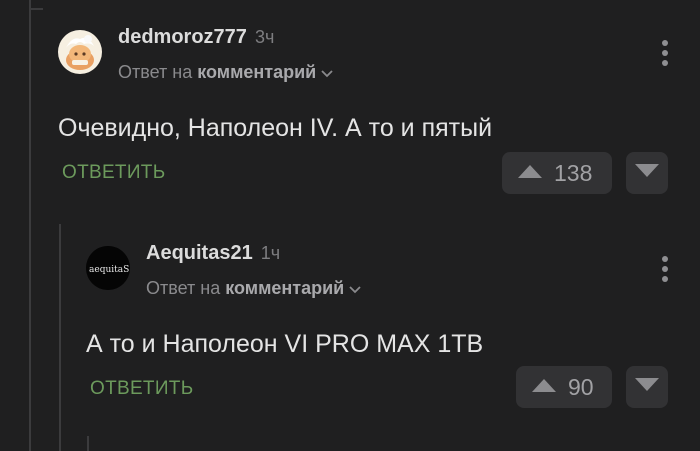  I want to click on upvote-button: 138, so click(557, 173).